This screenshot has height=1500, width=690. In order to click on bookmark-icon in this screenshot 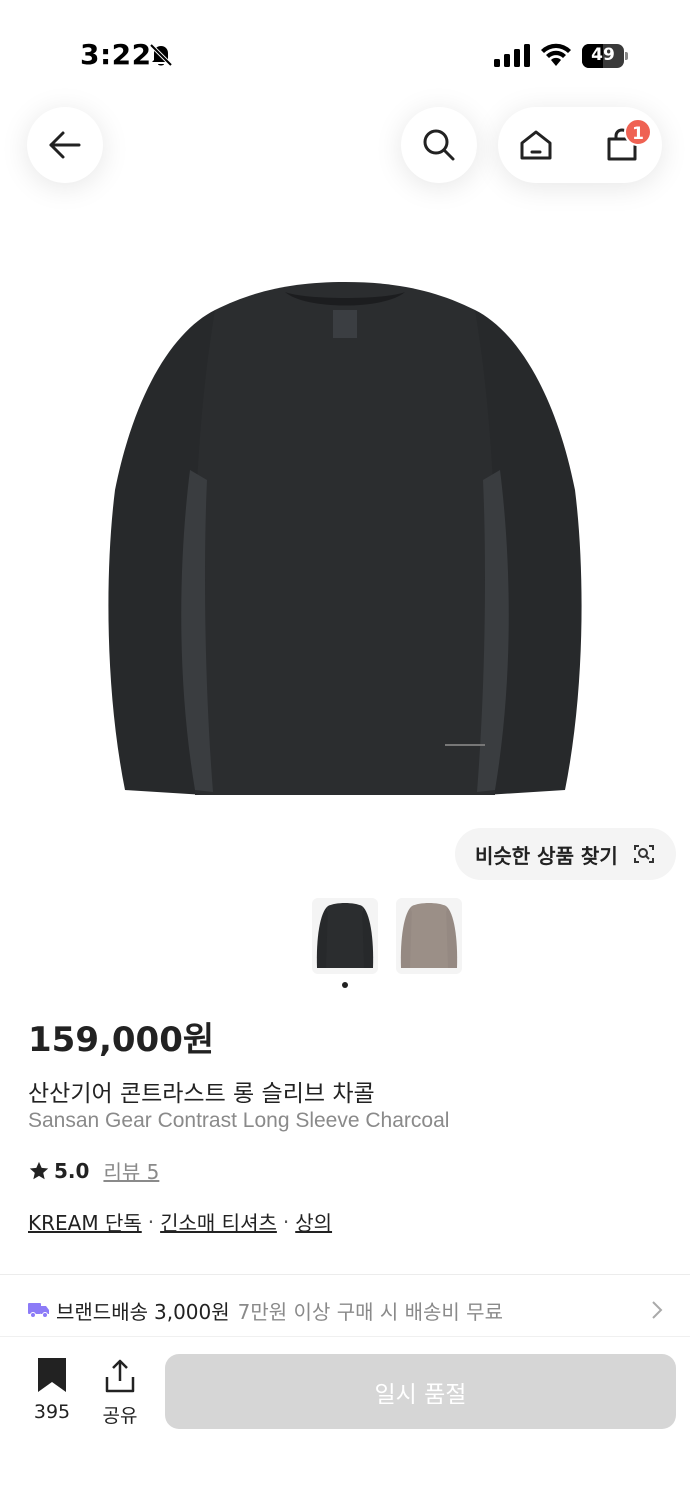, I will do `click(52, 1375)`.